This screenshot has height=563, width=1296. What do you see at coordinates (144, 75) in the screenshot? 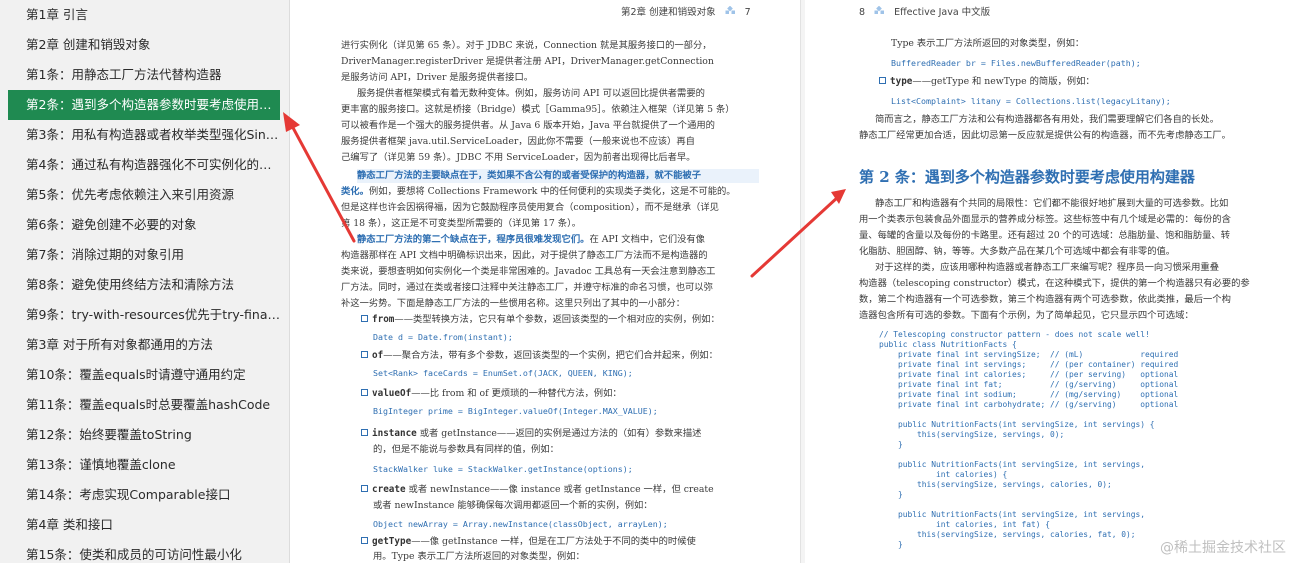
I see `toc-item: 第1条：用静态工厂方法代替构造器` at bounding box center [144, 75].